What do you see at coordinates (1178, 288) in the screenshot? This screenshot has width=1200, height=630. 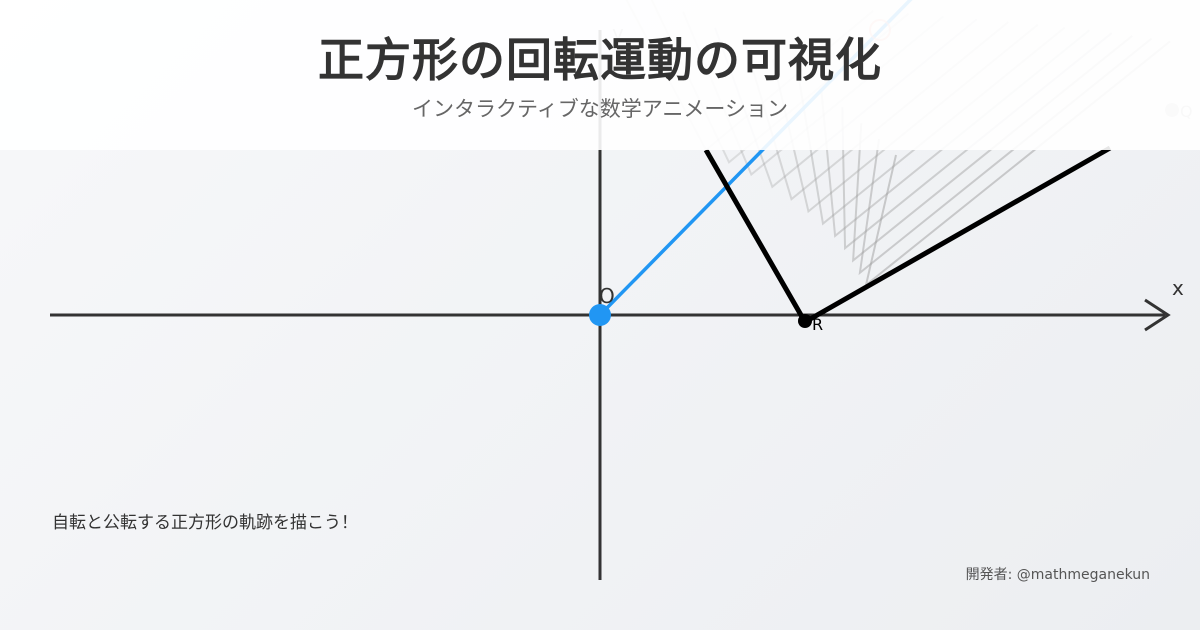 I see `x-axis-label: x` at bounding box center [1178, 288].